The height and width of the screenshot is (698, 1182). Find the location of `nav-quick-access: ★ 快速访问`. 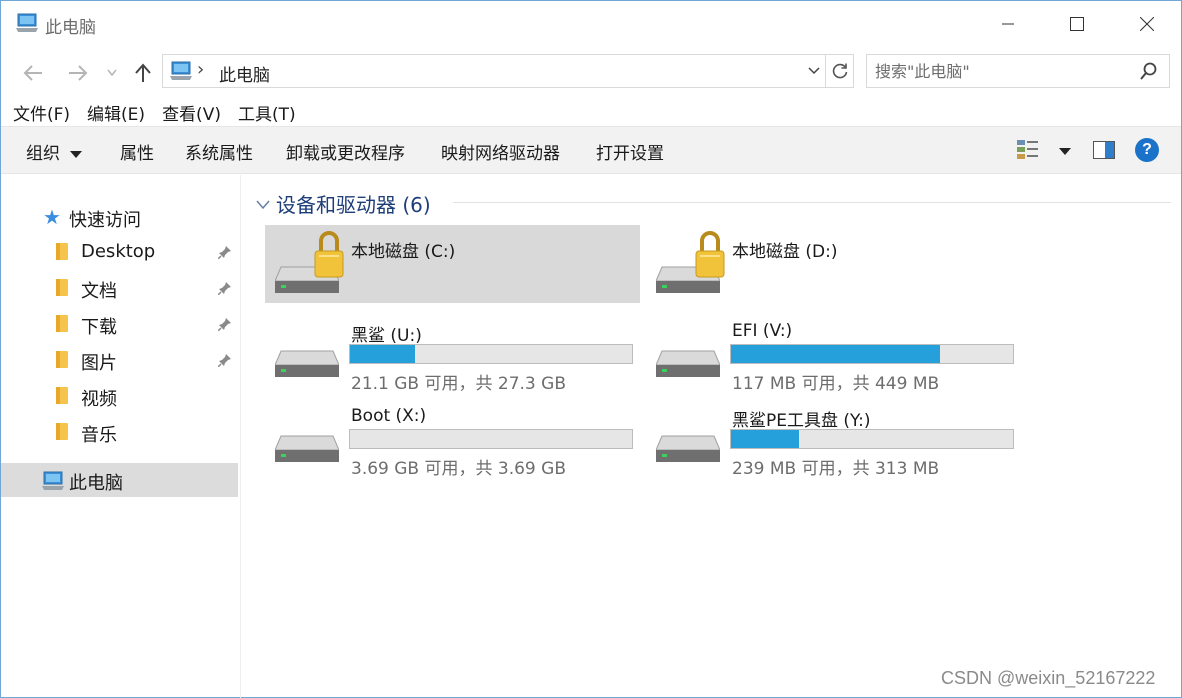

nav-quick-access: ★ 快速访问 is located at coordinates (119, 217).